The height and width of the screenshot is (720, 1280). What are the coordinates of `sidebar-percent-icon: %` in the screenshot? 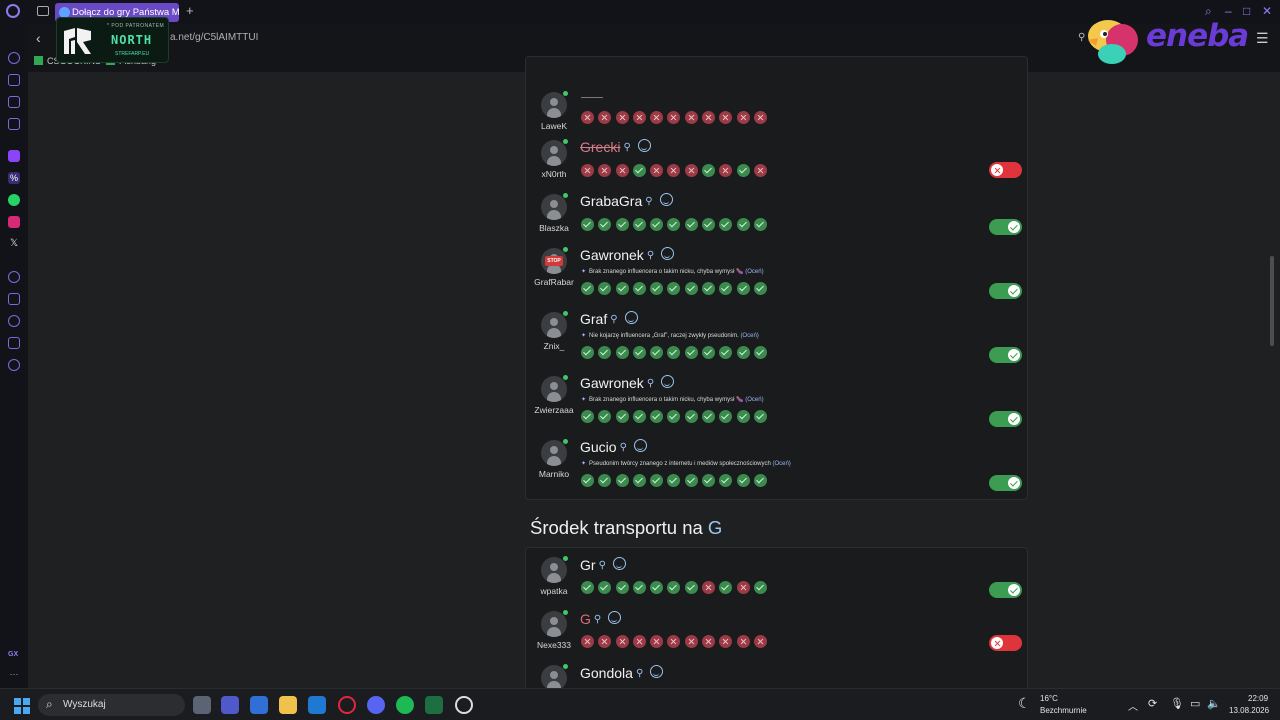 It's located at (14, 178).